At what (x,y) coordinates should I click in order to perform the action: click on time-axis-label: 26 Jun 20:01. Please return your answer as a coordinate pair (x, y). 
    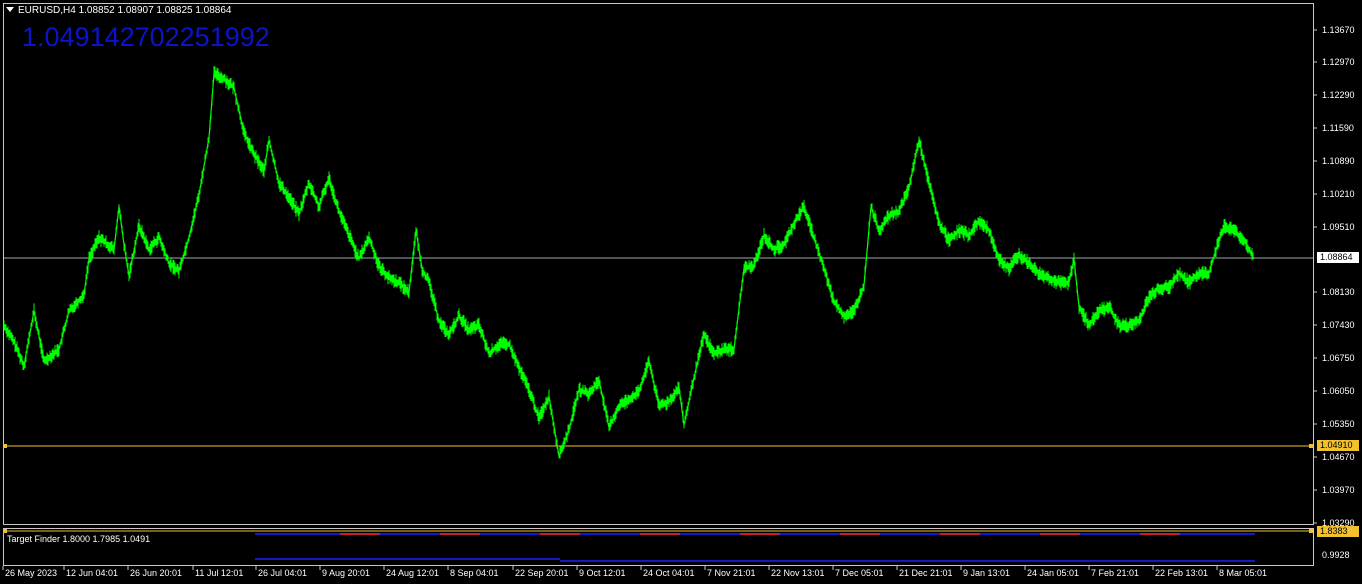
    Looking at the image, I should click on (156, 573).